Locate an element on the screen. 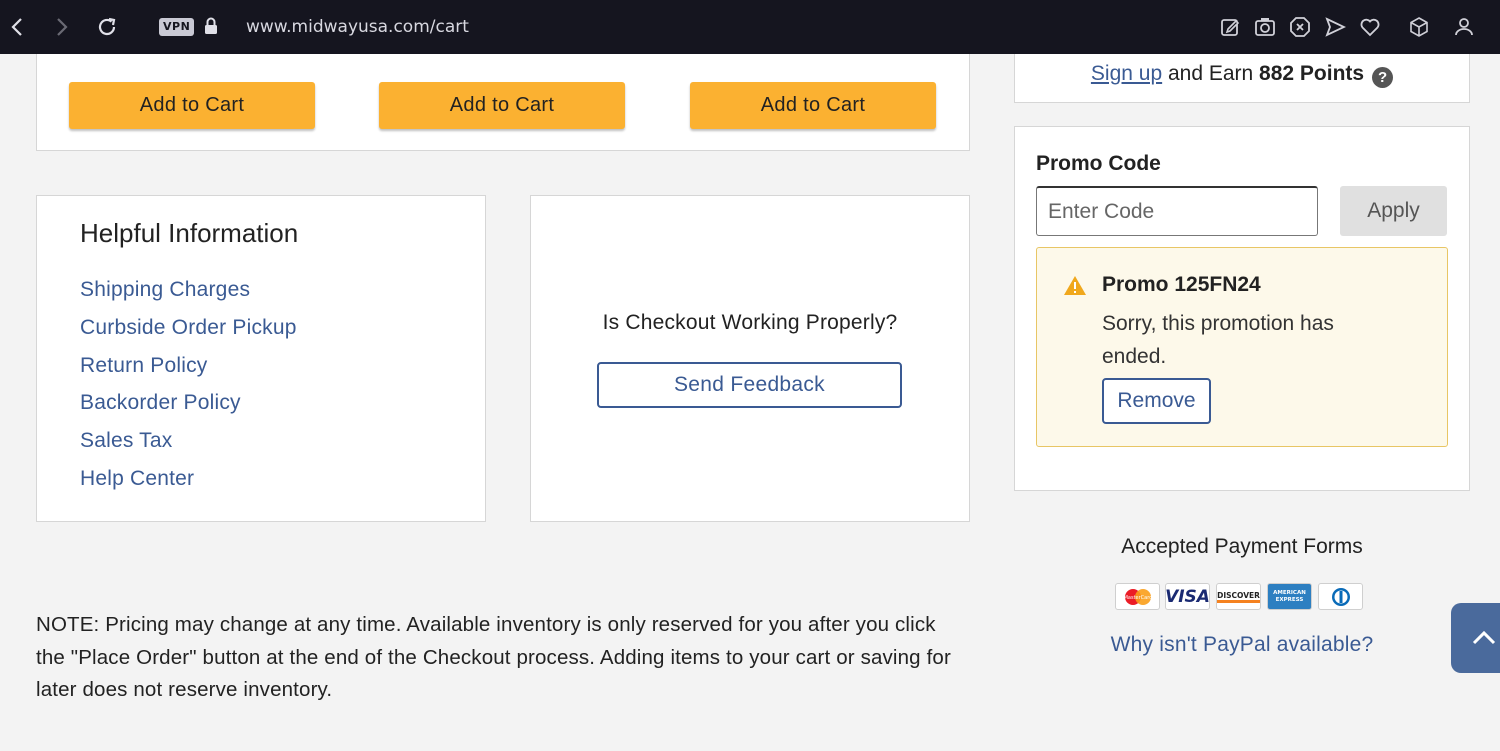 The image size is (1500, 751). feedback-panel is located at coordinates (750, 358).